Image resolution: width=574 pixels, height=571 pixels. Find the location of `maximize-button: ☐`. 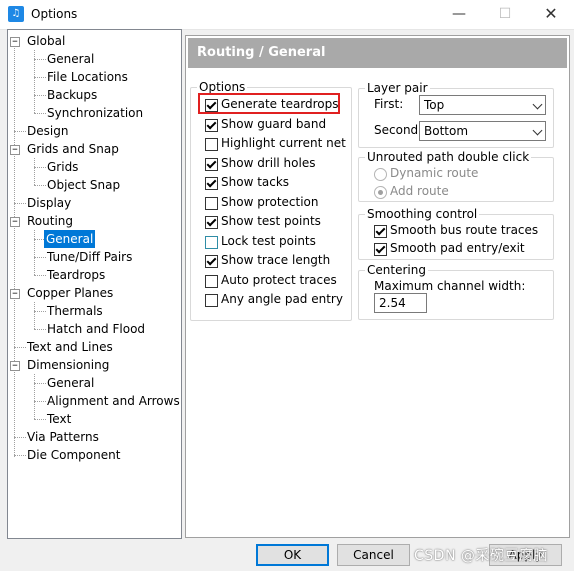

maximize-button: ☐ is located at coordinates (505, 14).